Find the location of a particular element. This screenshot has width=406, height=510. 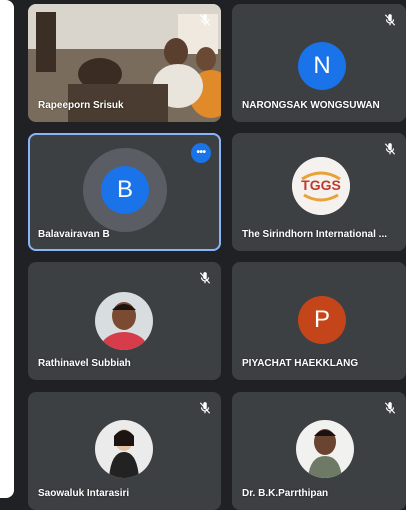

avatar: P is located at coordinates (322, 320).